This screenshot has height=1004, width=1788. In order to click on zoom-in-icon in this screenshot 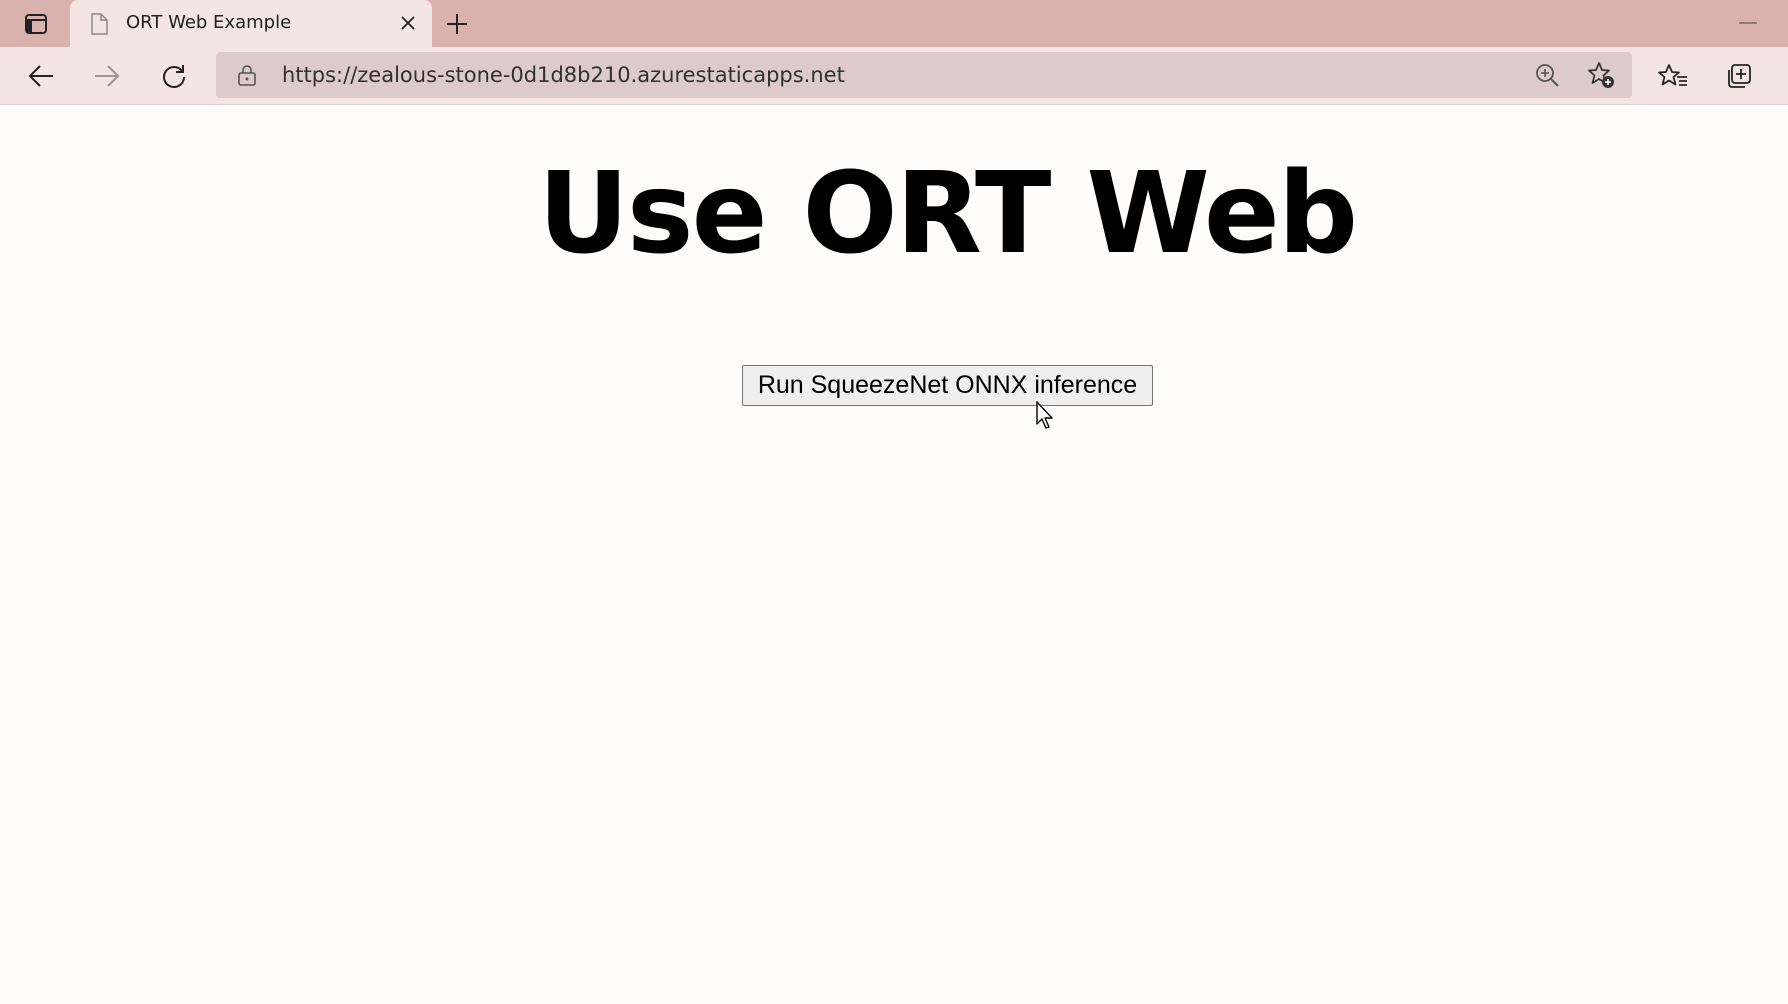, I will do `click(1547, 75)`.